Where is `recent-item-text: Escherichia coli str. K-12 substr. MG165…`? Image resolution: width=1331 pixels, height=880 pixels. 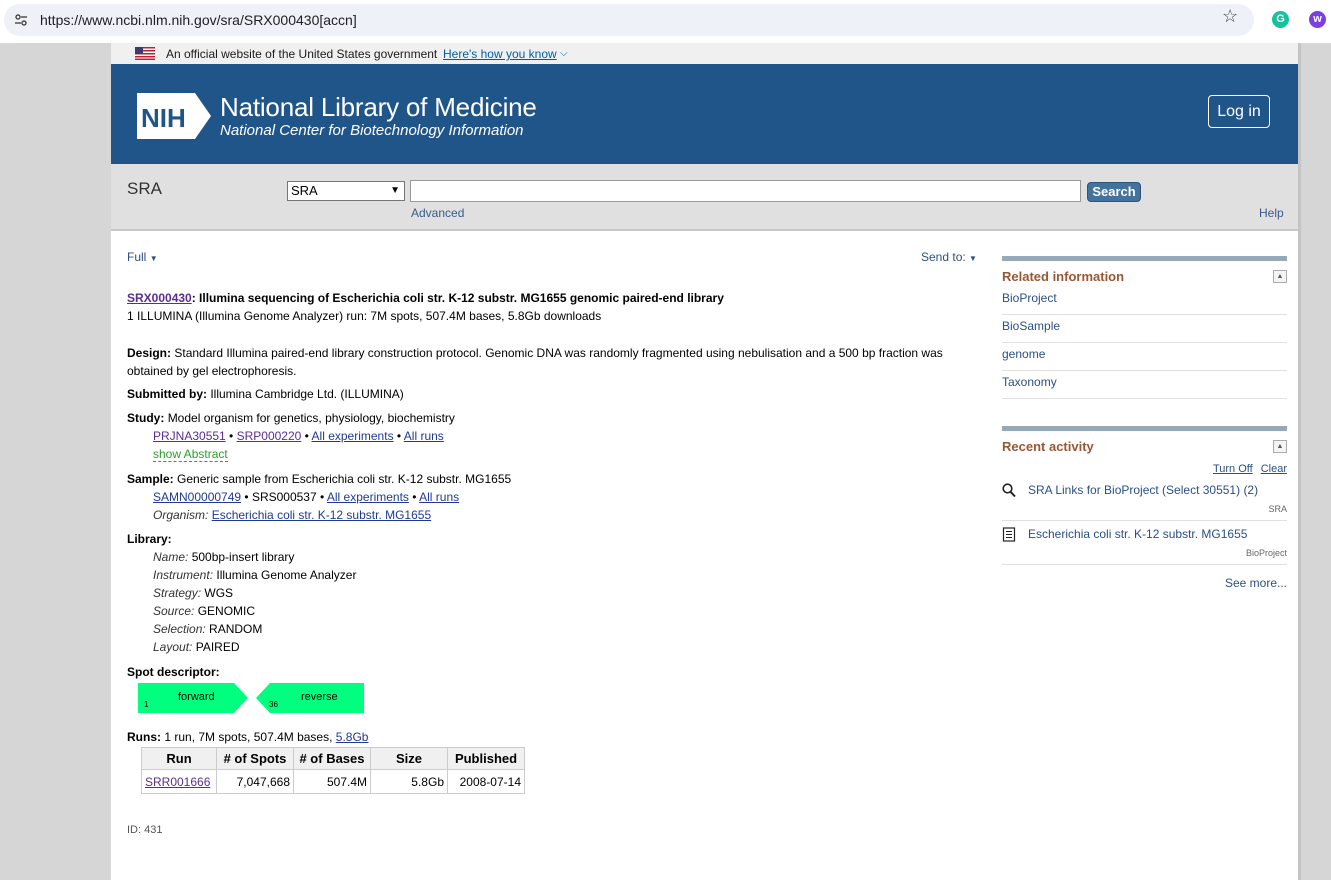 recent-item-text: Escherichia coli str. K-12 substr. MG165… is located at coordinates (1137, 534).